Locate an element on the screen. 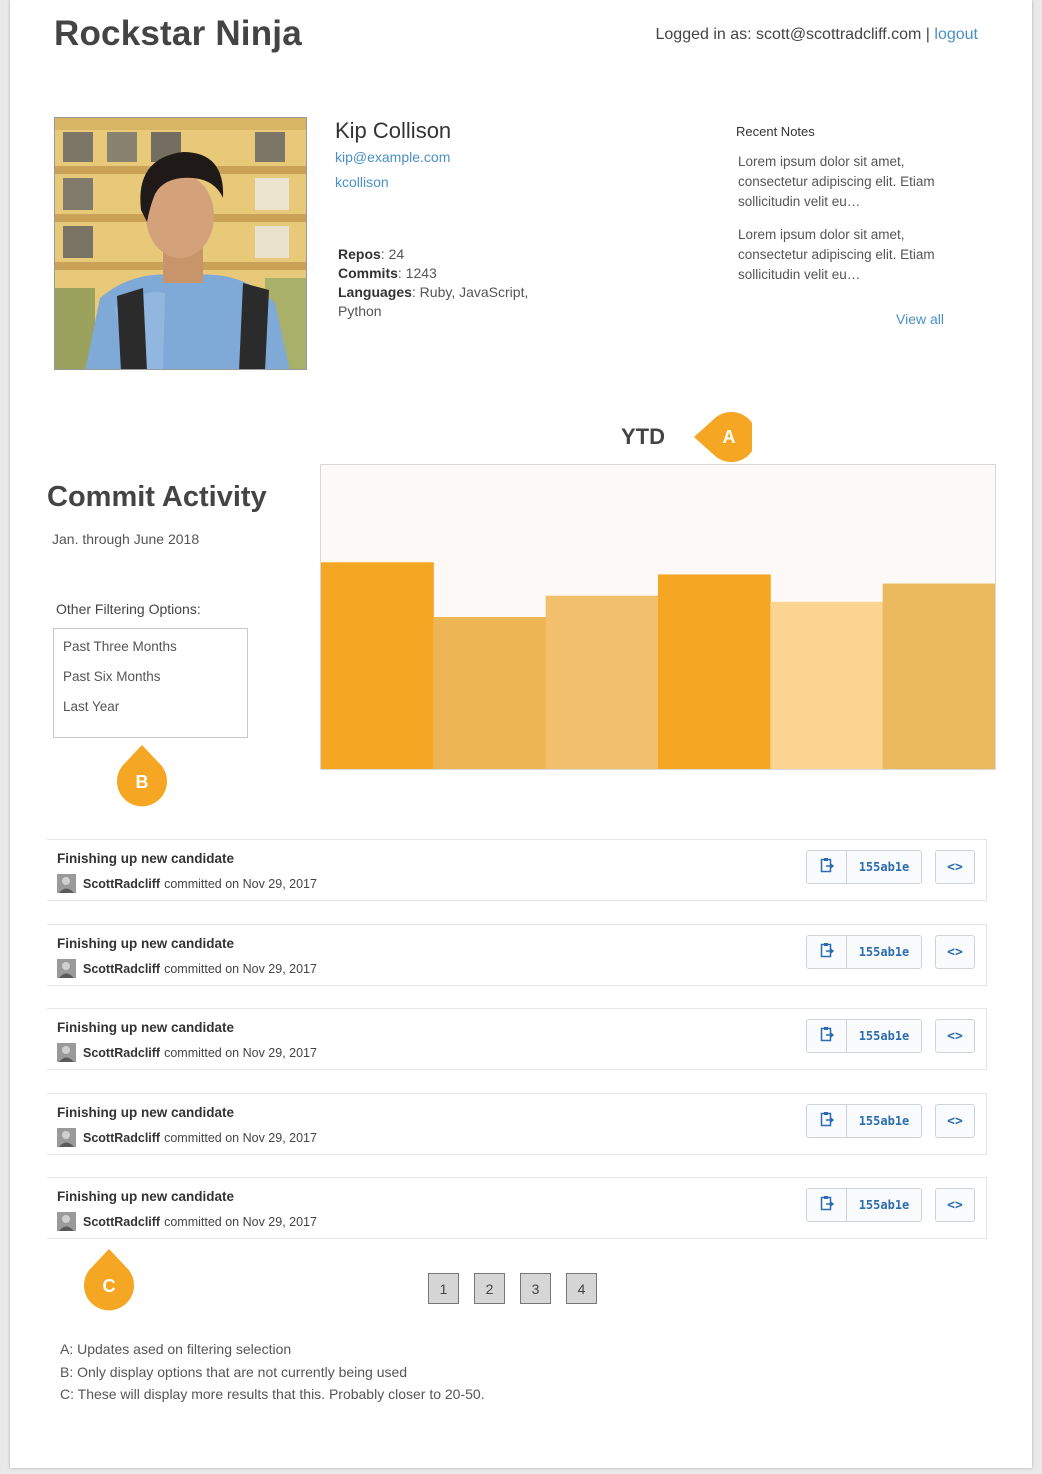 This screenshot has width=1042, height=1474. filter-option: Past Six Months is located at coordinates (155, 682).